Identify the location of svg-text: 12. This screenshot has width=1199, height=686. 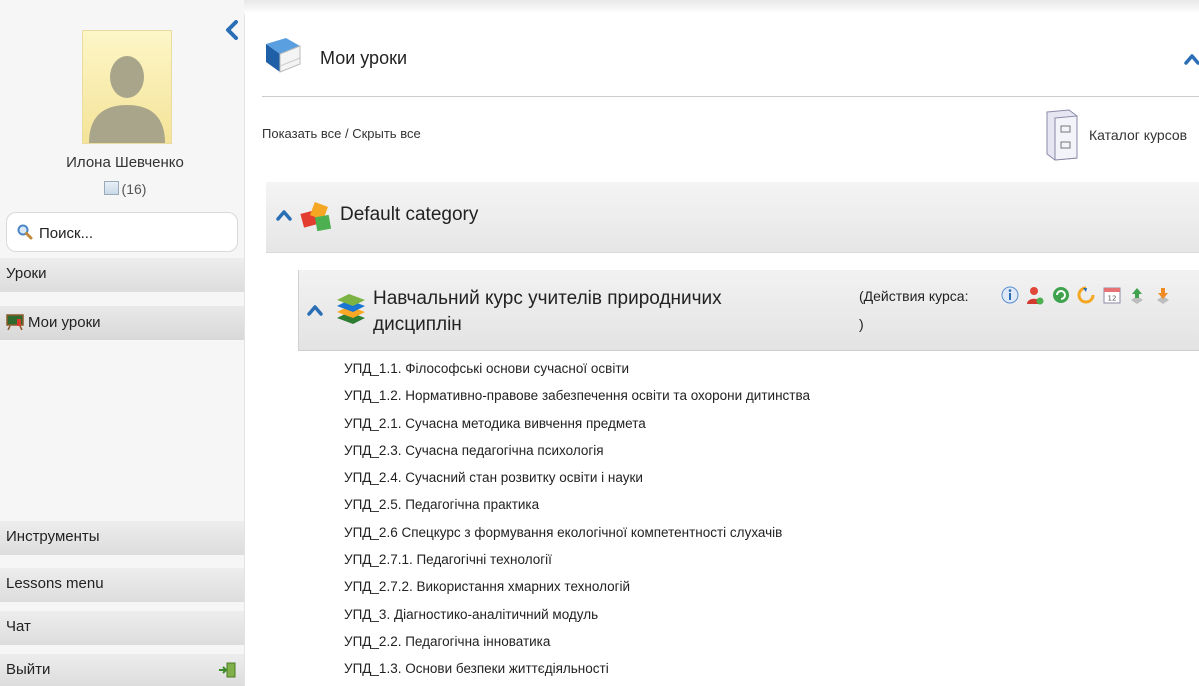
(1111, 299).